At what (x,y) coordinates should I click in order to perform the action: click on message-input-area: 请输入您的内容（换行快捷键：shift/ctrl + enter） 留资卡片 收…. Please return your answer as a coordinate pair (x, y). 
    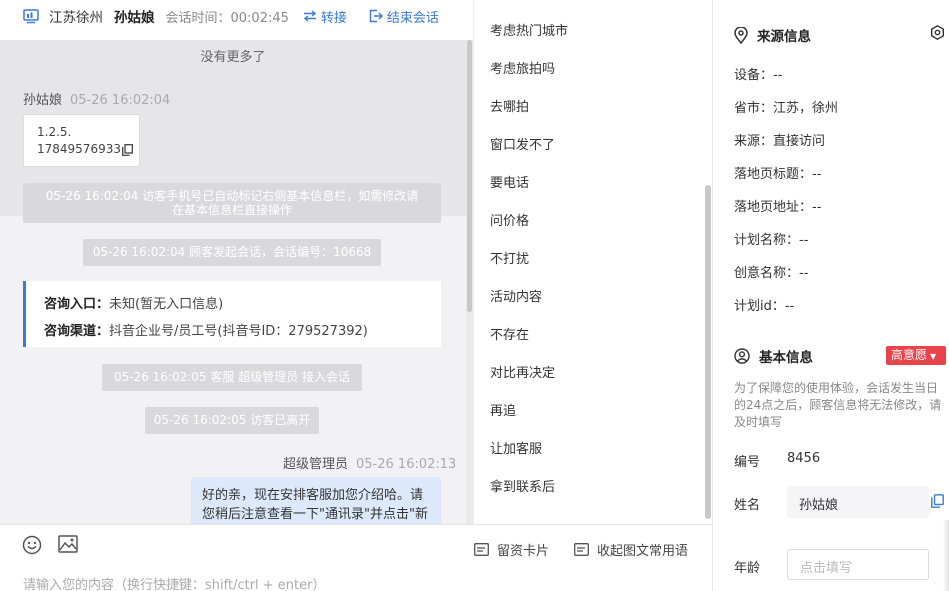
    Looking at the image, I should click on (356, 557).